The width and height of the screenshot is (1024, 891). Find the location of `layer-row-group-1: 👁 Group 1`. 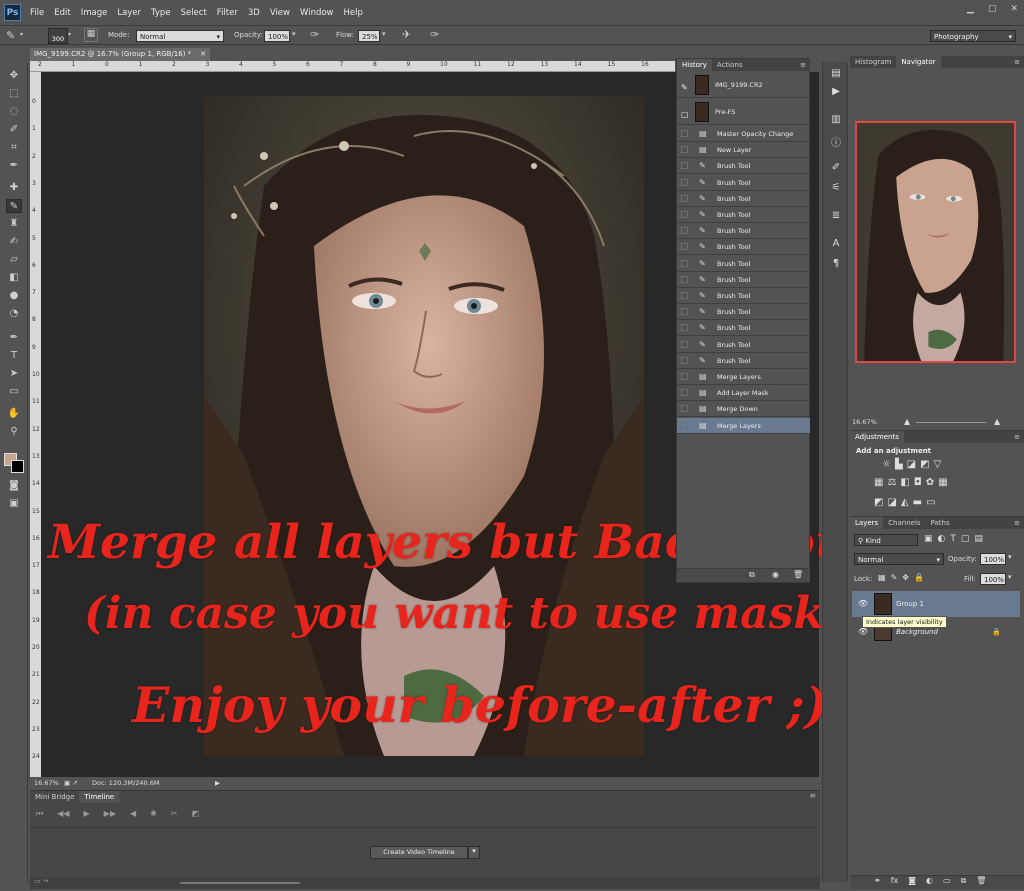

layer-row-group-1: 👁 Group 1 is located at coordinates (936, 604).